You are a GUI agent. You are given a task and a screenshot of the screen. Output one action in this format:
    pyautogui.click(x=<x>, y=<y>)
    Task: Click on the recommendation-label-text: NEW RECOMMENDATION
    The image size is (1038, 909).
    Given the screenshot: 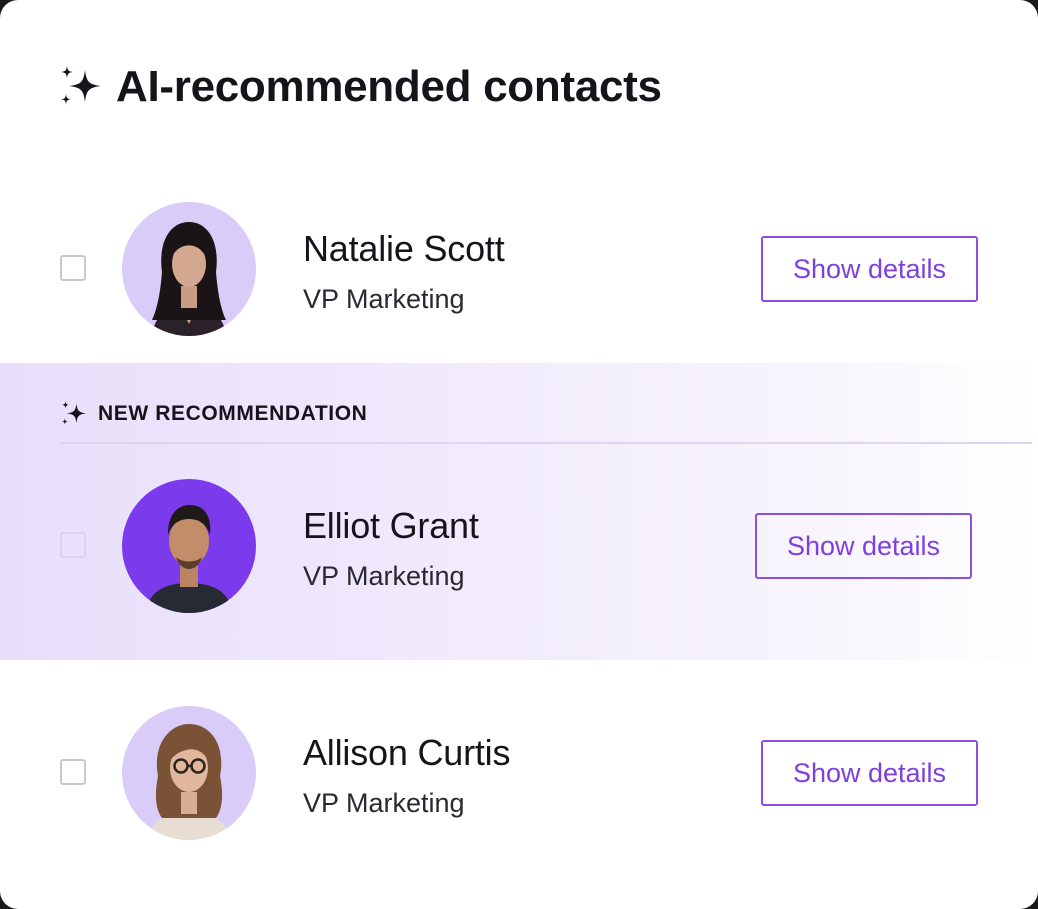 What is the action you would take?
    pyautogui.click(x=233, y=413)
    